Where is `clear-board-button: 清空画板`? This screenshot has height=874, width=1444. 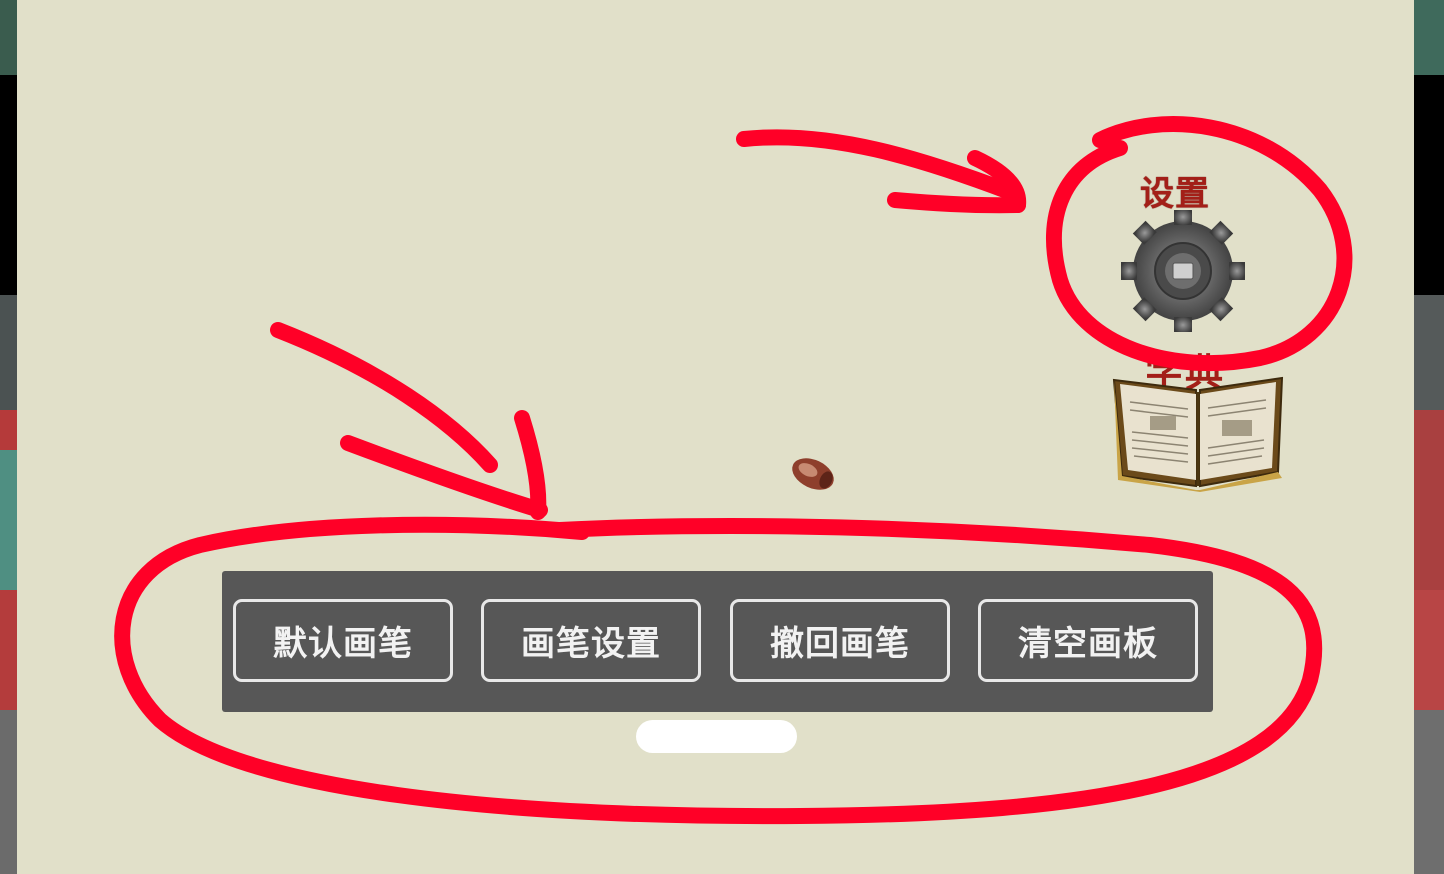 clear-board-button: 清空画板 is located at coordinates (1088, 640).